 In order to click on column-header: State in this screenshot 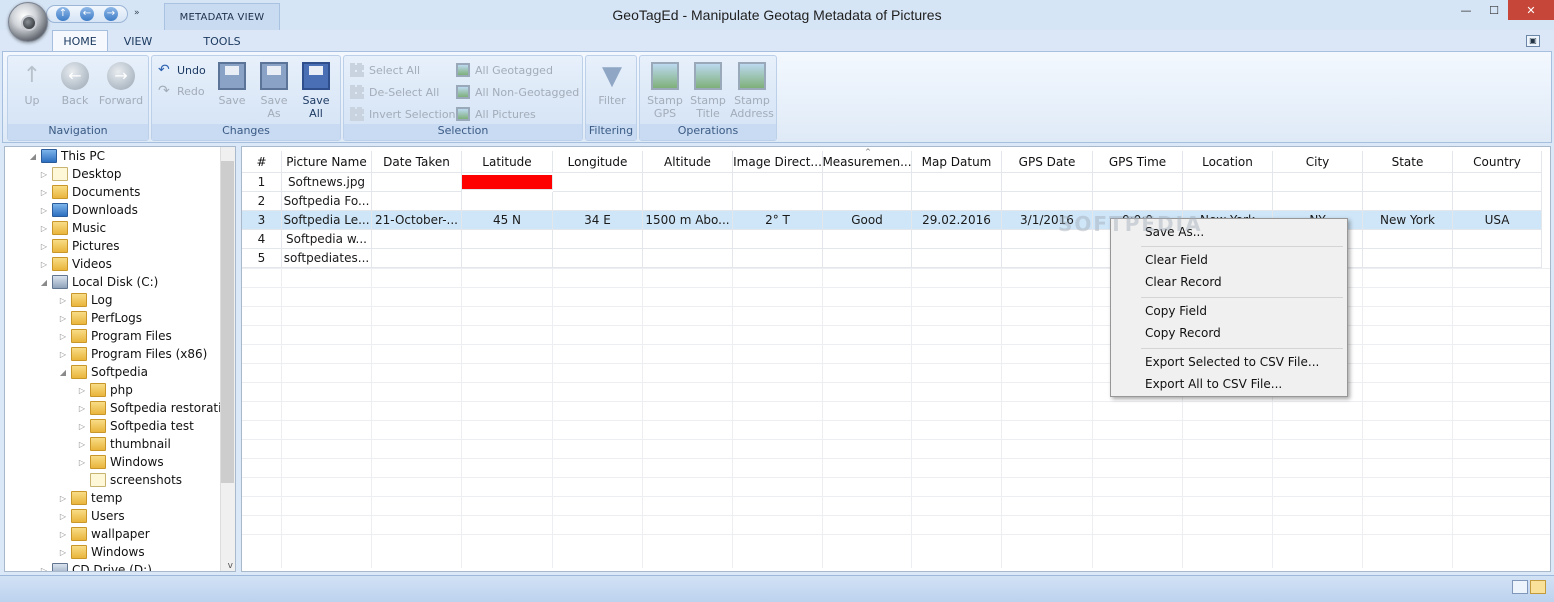, I will do `click(1408, 162)`.